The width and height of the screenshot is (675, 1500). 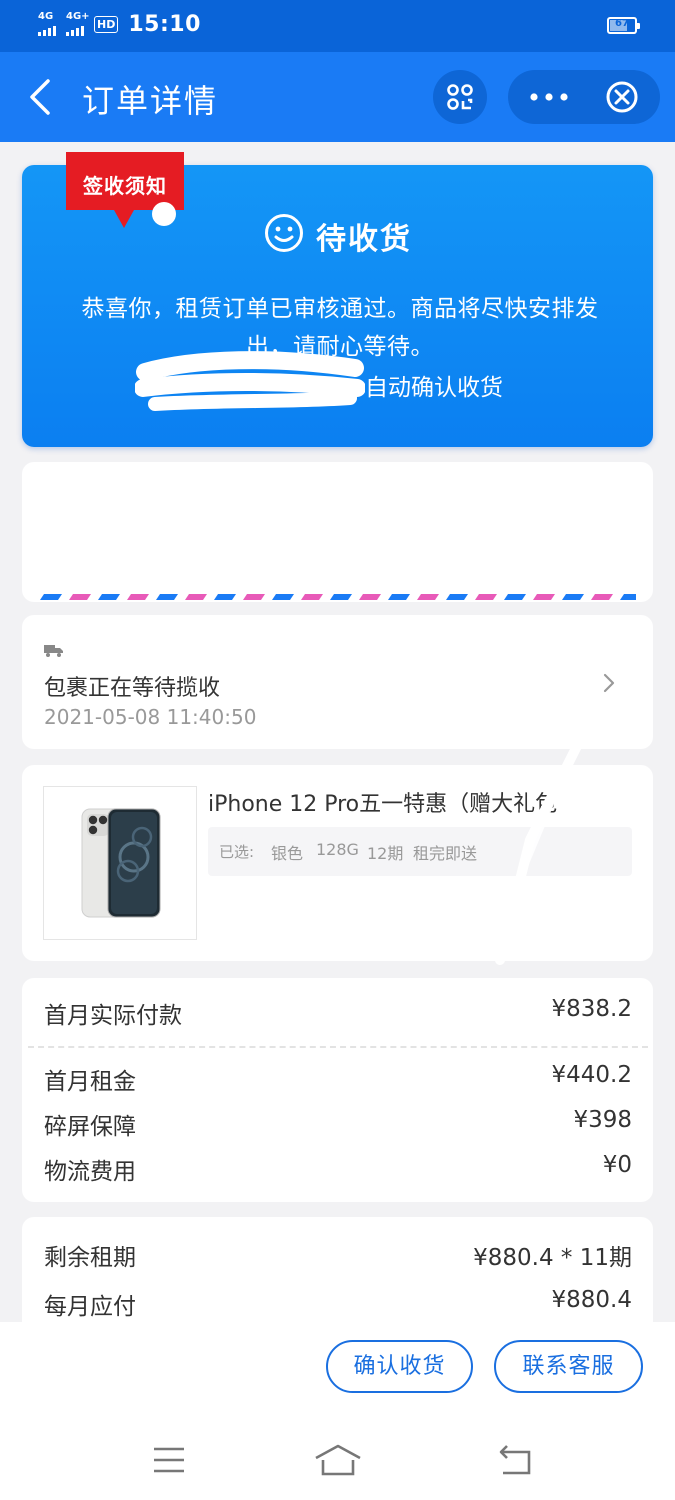 I want to click on remaining-term-value: ¥880.4 * 11期, so click(x=552, y=1258).